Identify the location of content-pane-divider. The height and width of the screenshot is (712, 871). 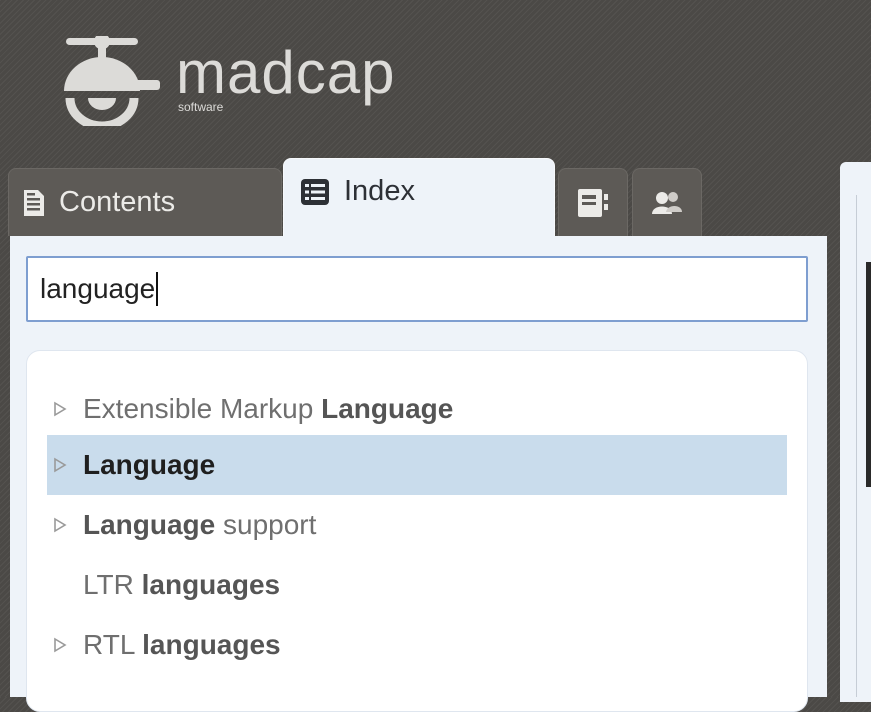
(856, 446).